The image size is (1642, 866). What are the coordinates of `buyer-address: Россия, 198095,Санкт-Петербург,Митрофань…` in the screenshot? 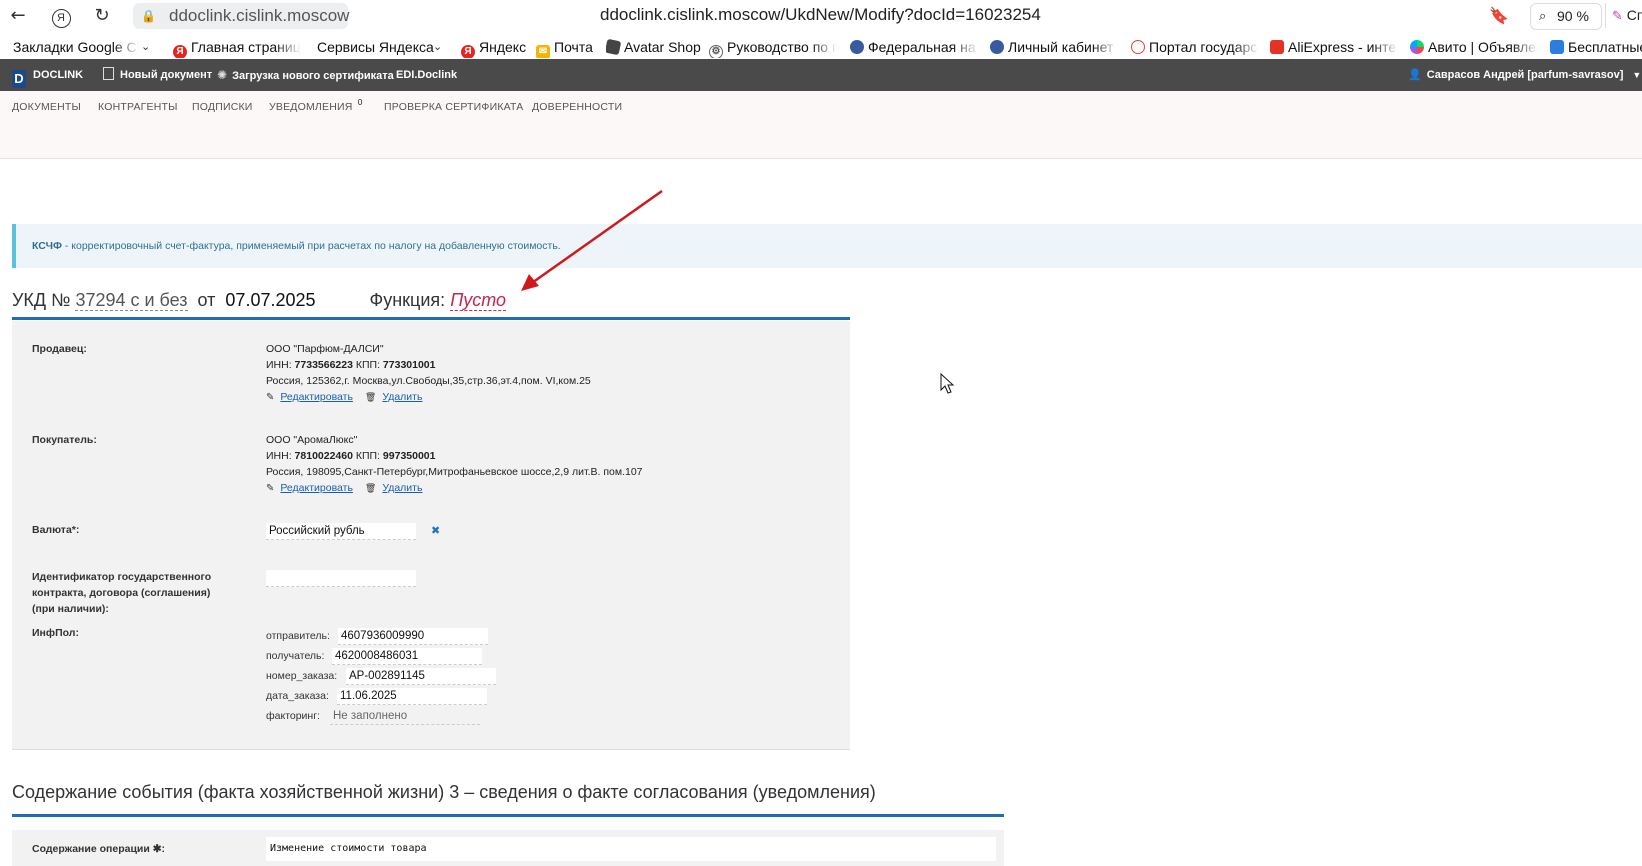 It's located at (454, 472).